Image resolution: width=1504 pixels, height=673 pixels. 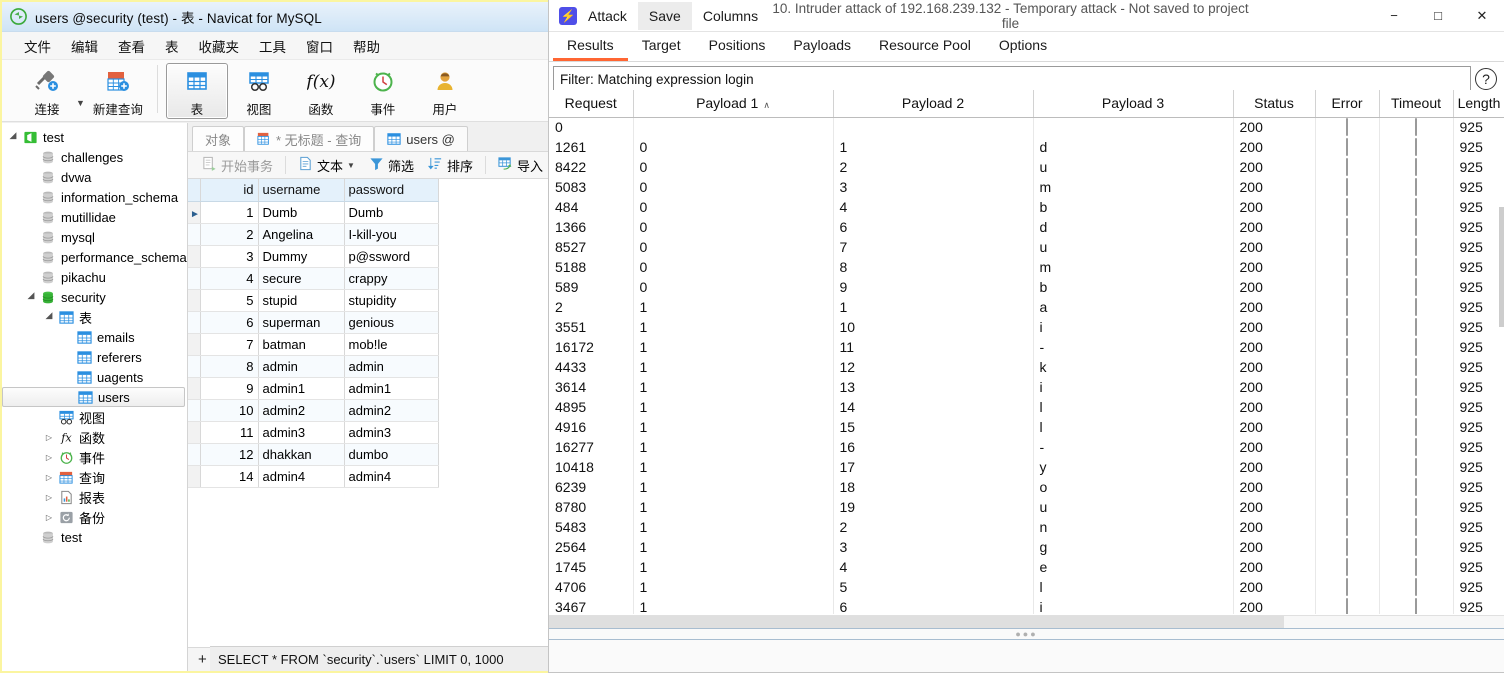 I want to click on connection-dropdown-caret-icon: ▼, so click(x=80, y=103).